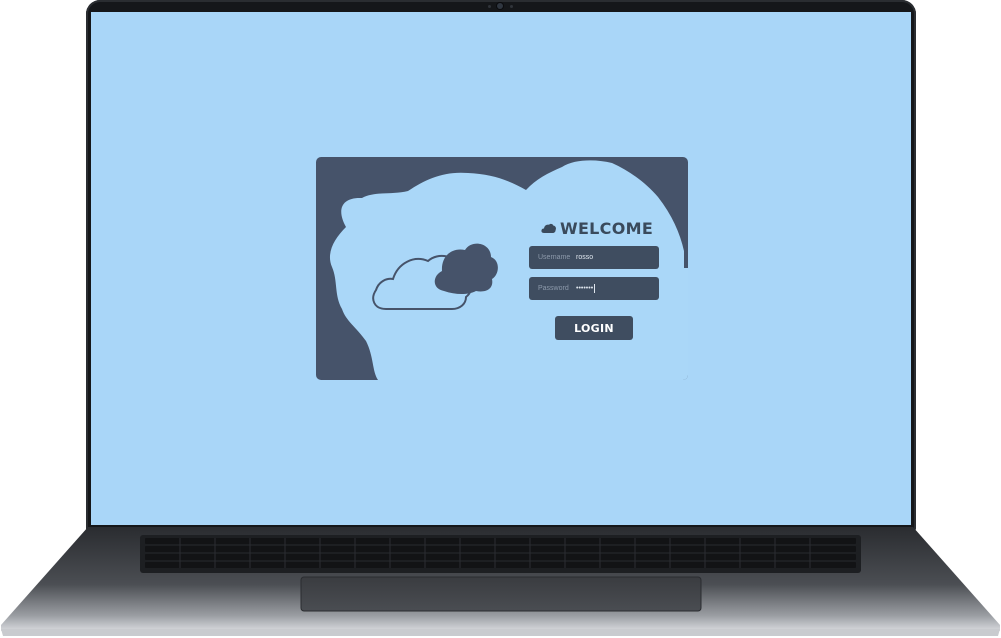 This screenshot has height=638, width=1001. Describe the element at coordinates (585, 257) in the screenshot. I see `username-value: rosso` at that location.